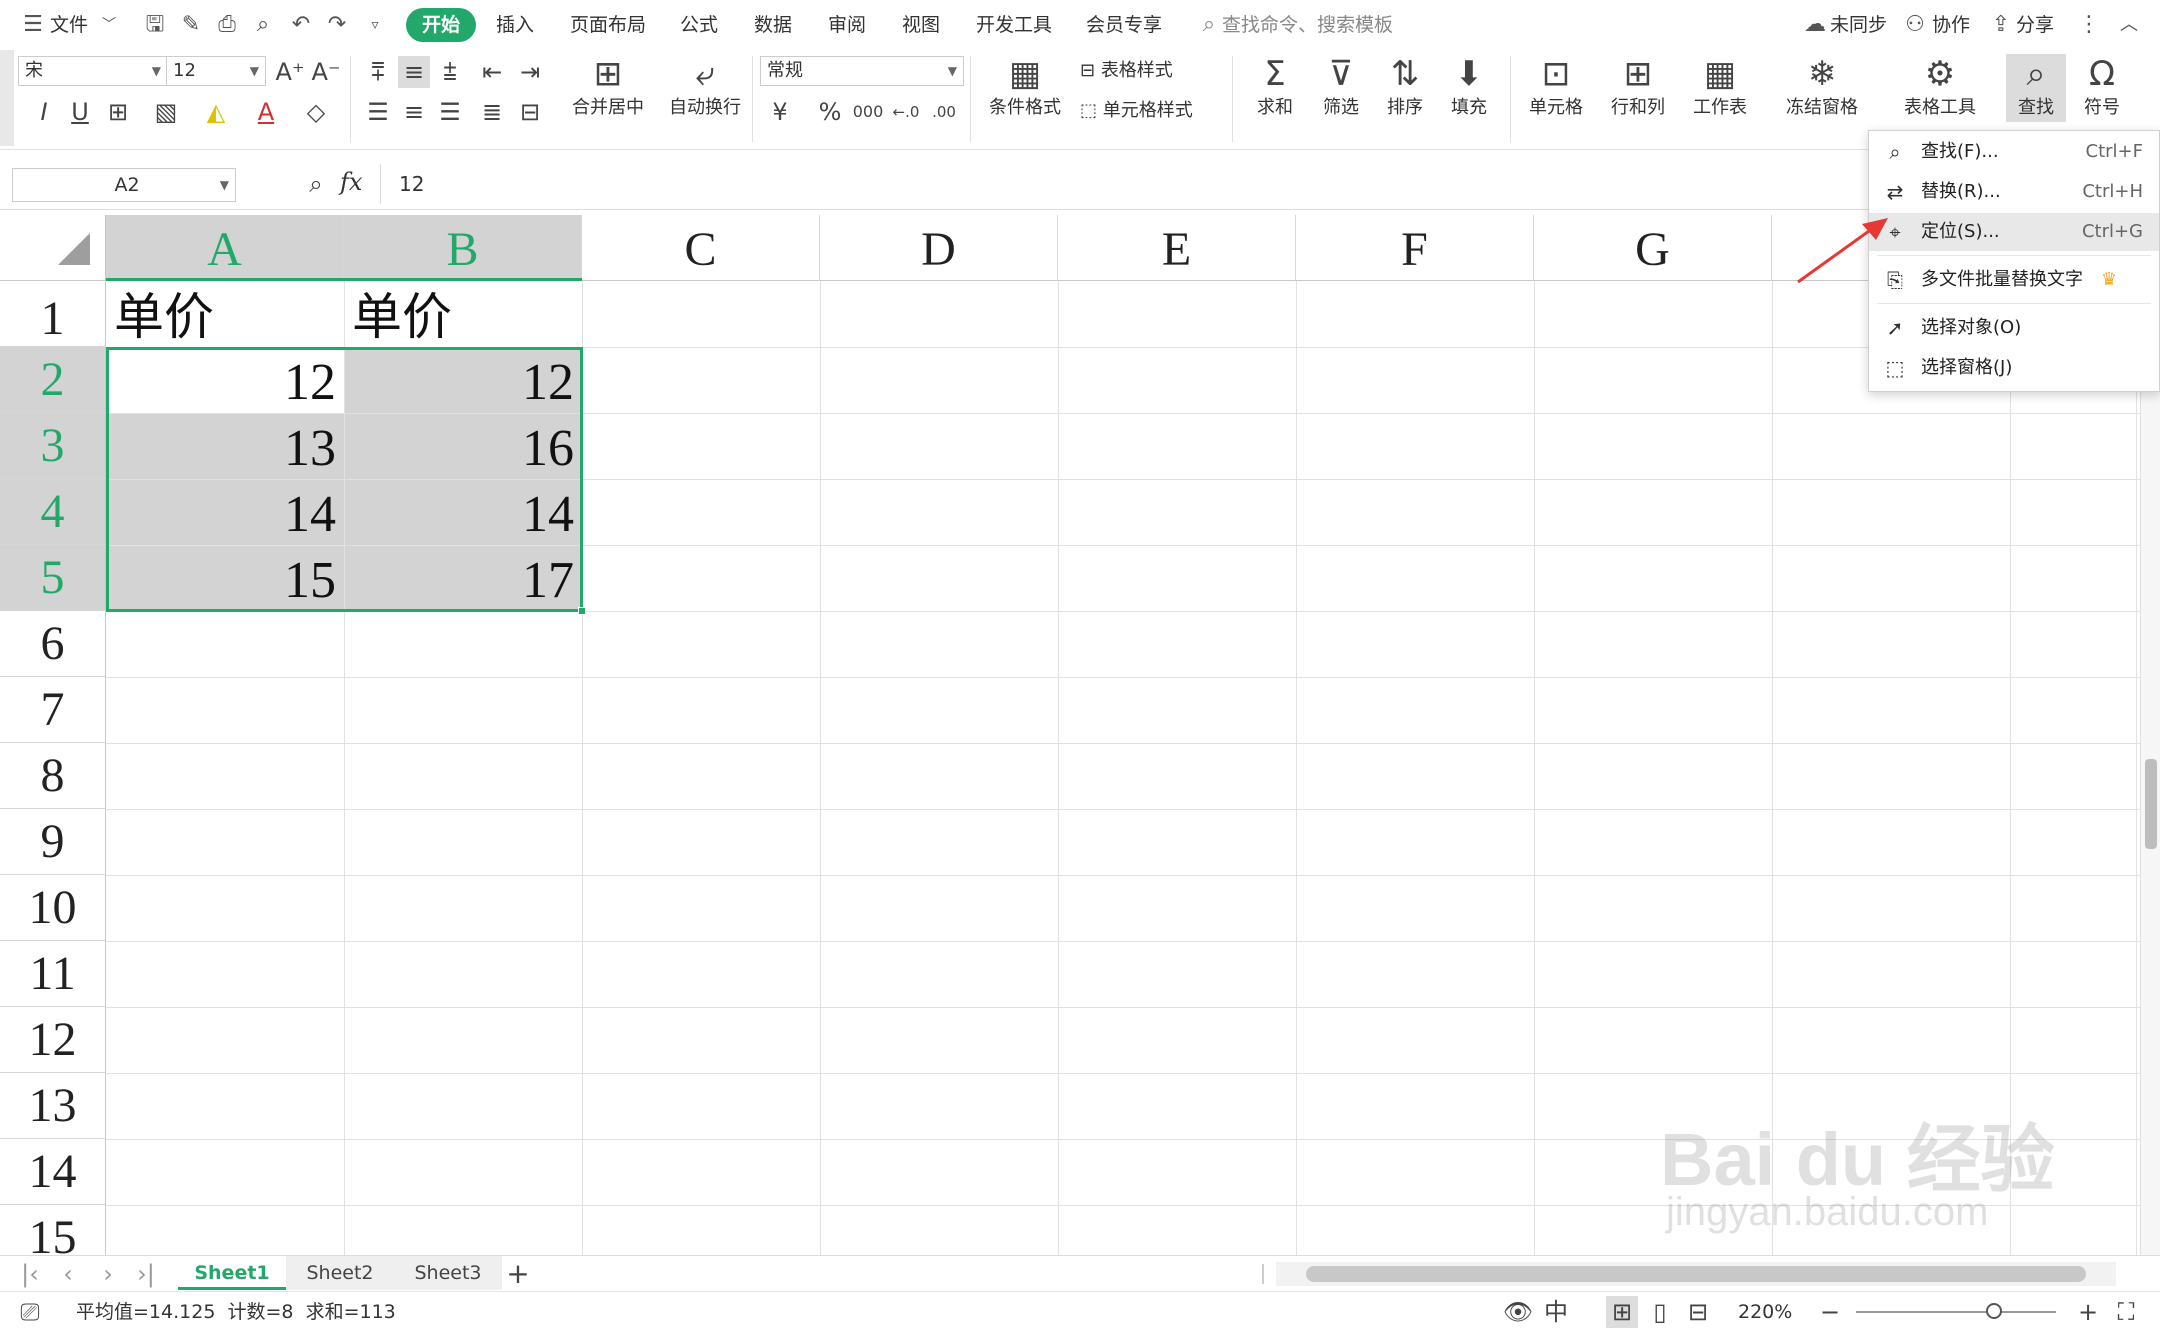 The height and width of the screenshot is (1332, 2160). What do you see at coordinates (155, 25) in the screenshot?
I see `save-icon: 🖫` at bounding box center [155, 25].